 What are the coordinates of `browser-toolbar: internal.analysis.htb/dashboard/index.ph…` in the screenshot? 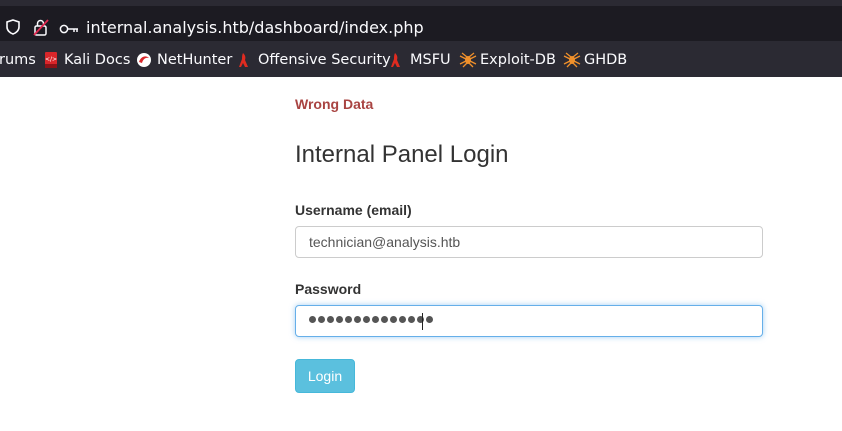 It's located at (421, 20).